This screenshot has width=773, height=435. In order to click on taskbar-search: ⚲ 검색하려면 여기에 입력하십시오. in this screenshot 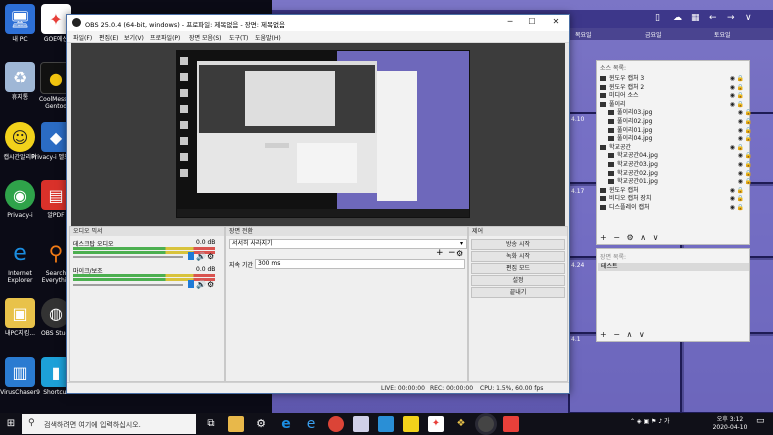, I will do `click(109, 424)`.